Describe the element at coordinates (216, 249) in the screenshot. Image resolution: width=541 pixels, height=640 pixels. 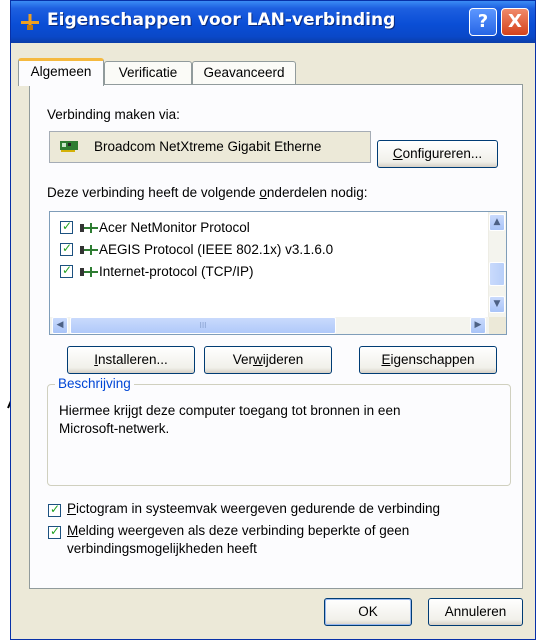
I see `component-label: AEGIS Protocol (IEEE 802.1x) v3.1.6.0` at that location.